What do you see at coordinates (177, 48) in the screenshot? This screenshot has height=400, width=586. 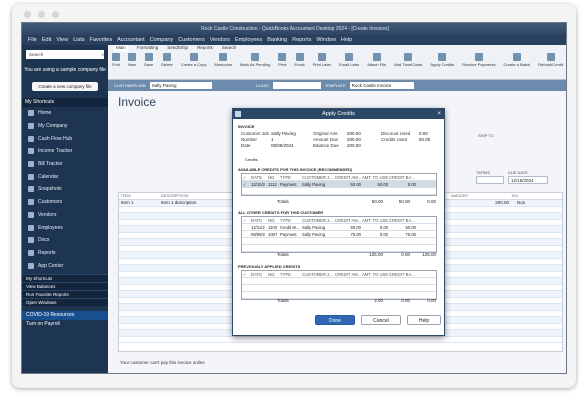 I see `tab-send-ship: Send/Ship` at bounding box center [177, 48].